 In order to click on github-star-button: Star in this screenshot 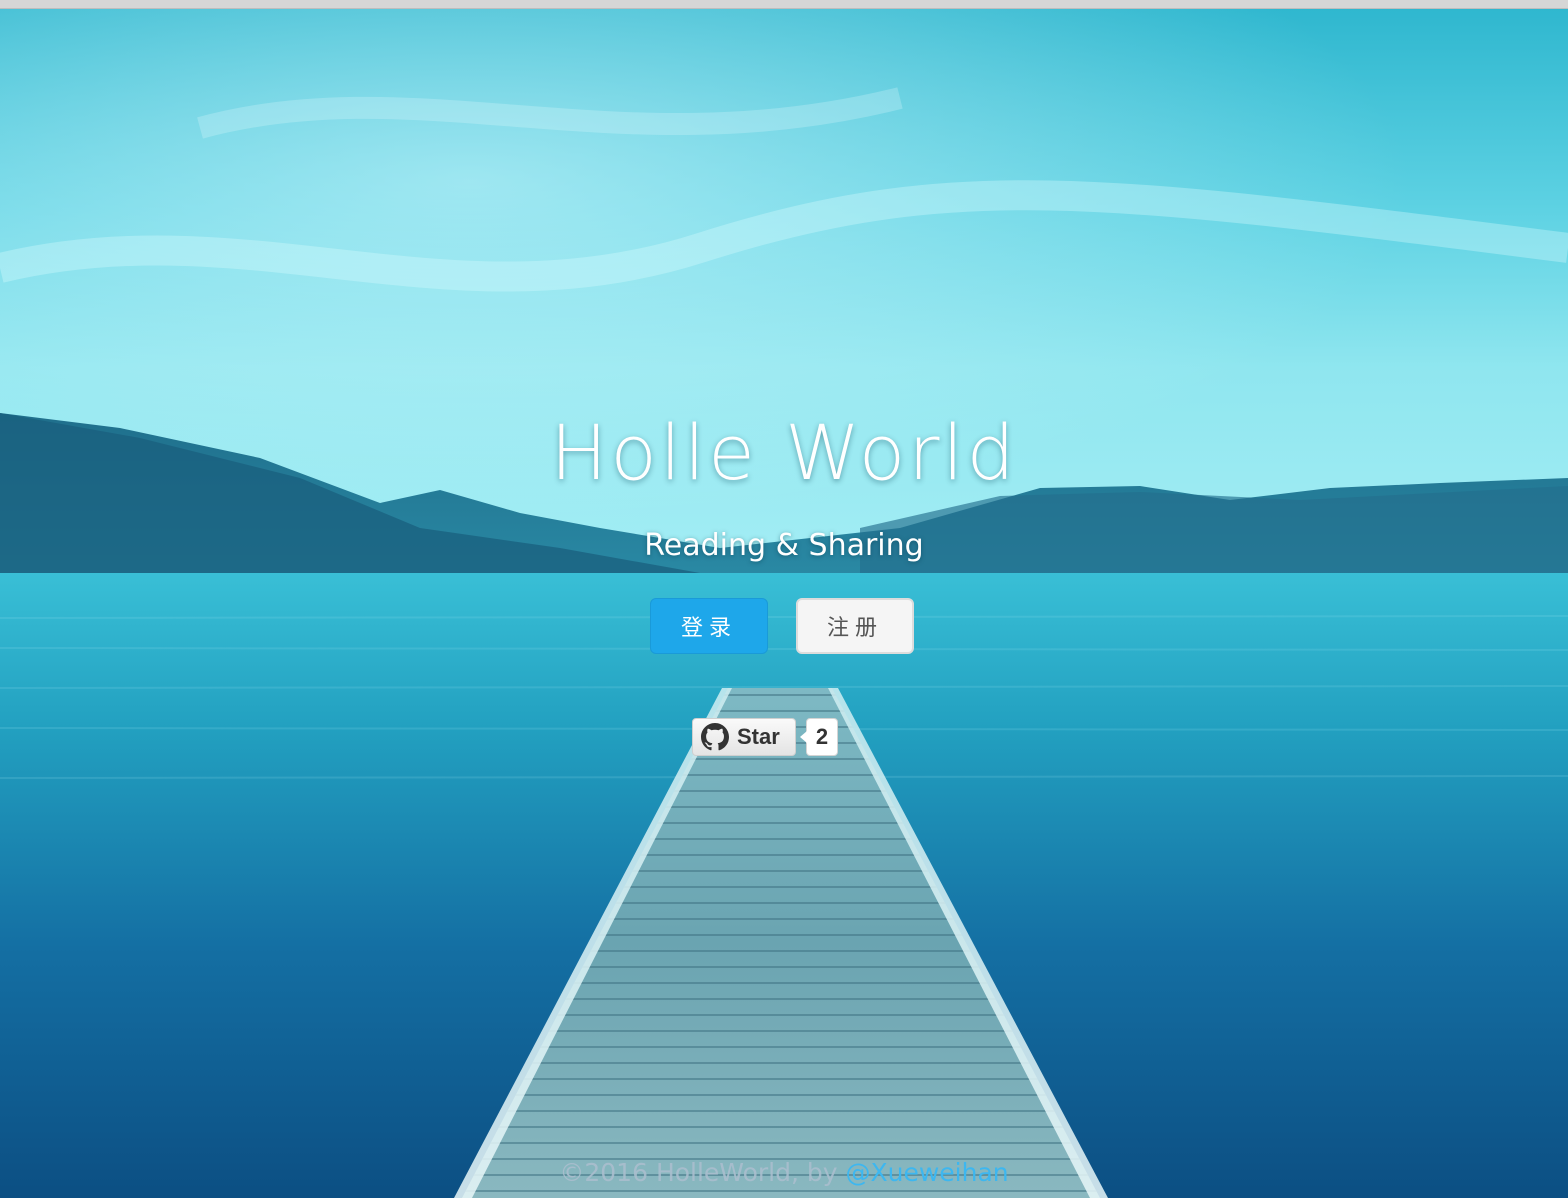, I will do `click(744, 737)`.